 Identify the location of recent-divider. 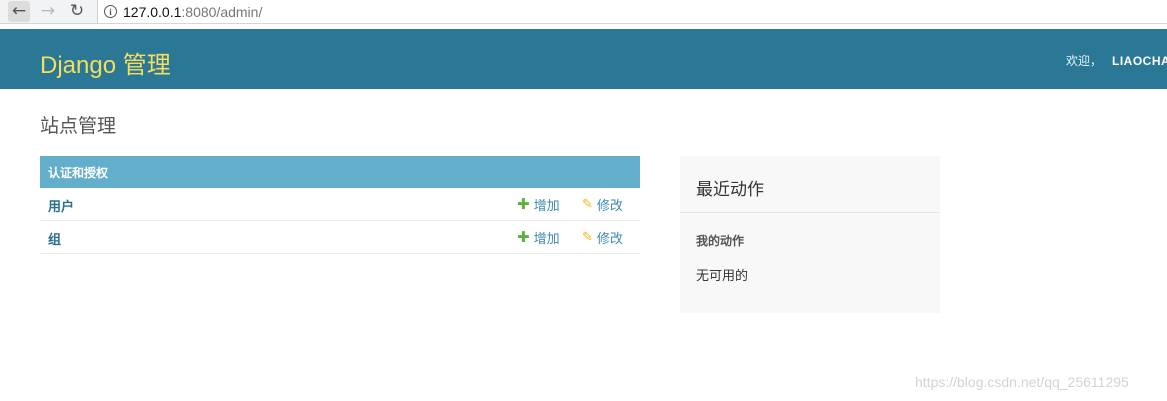
(810, 212).